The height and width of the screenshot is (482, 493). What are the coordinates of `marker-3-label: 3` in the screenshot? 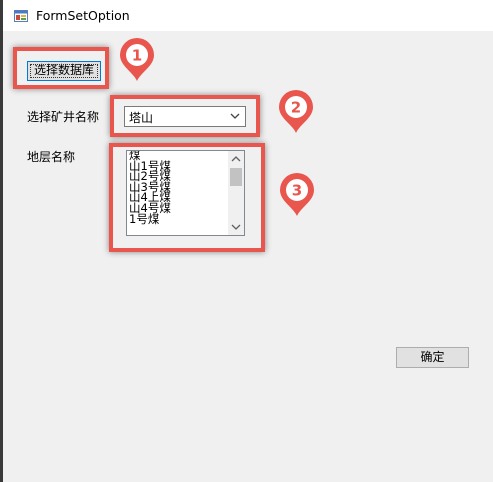 It's located at (297, 191).